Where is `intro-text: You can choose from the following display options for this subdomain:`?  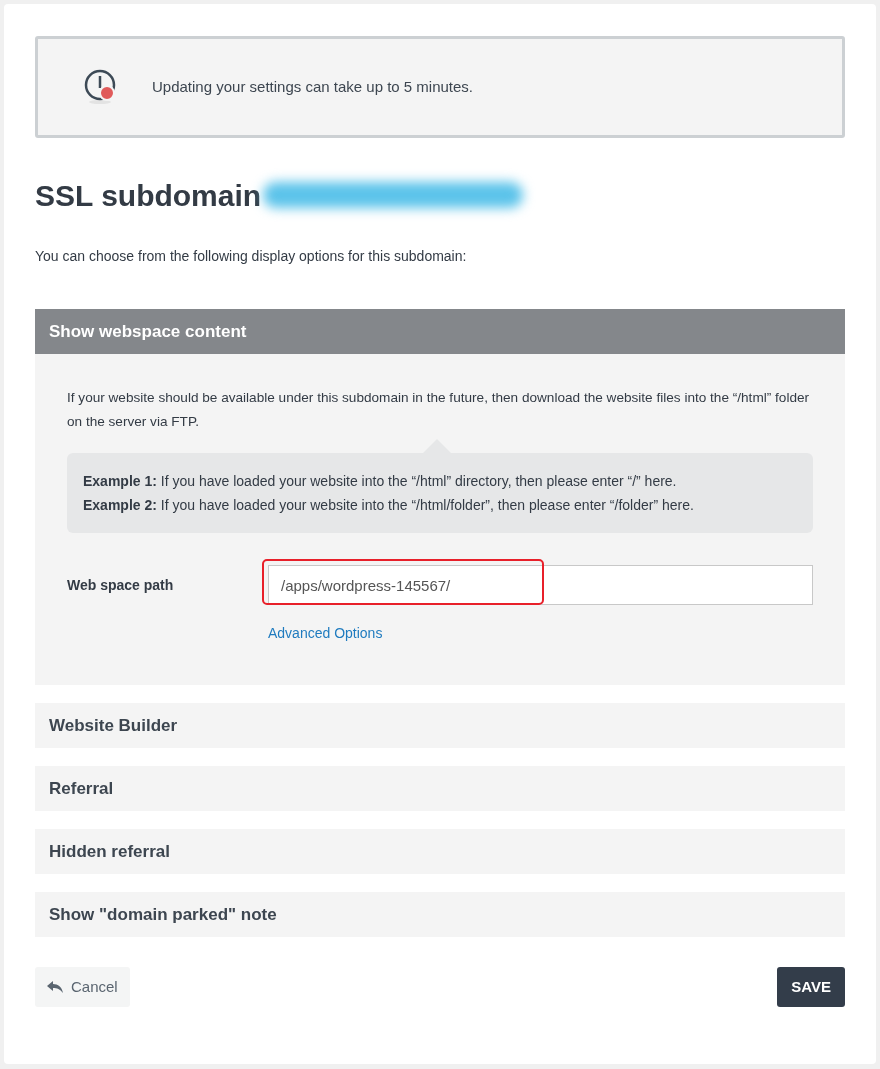 intro-text: You can choose from the following display options for this subdomain: is located at coordinates (251, 256).